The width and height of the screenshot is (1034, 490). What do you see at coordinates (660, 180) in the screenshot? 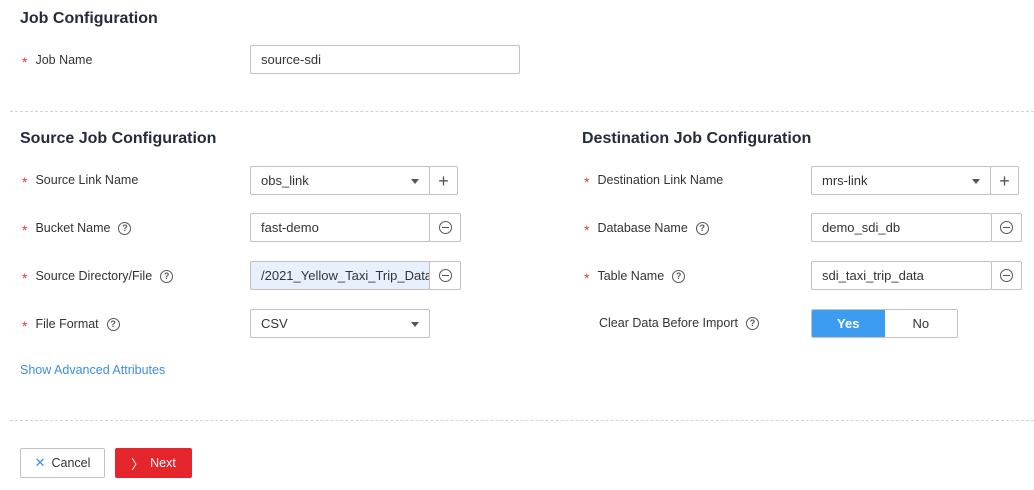
I see `destination-link-label-text: Destination Link Name` at bounding box center [660, 180].